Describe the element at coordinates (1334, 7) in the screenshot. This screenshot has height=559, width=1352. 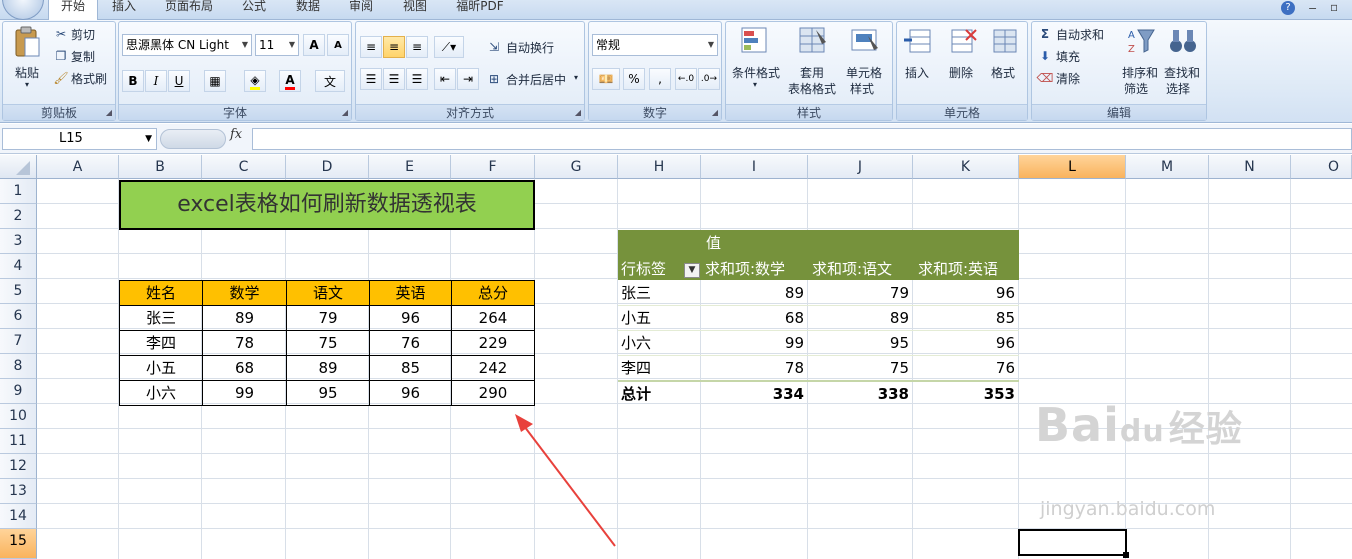
I see `restore-icon: ▫` at that location.